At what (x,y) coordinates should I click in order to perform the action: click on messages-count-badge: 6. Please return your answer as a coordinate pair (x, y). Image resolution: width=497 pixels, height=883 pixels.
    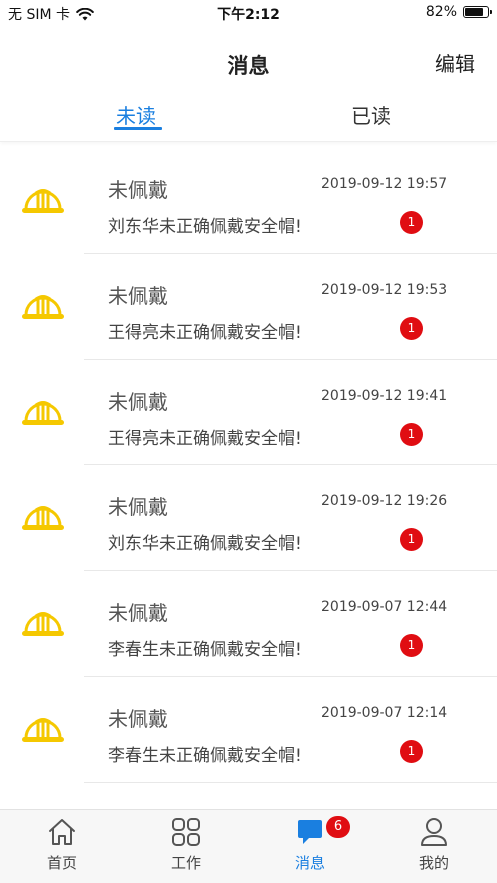
    Looking at the image, I should click on (338, 827).